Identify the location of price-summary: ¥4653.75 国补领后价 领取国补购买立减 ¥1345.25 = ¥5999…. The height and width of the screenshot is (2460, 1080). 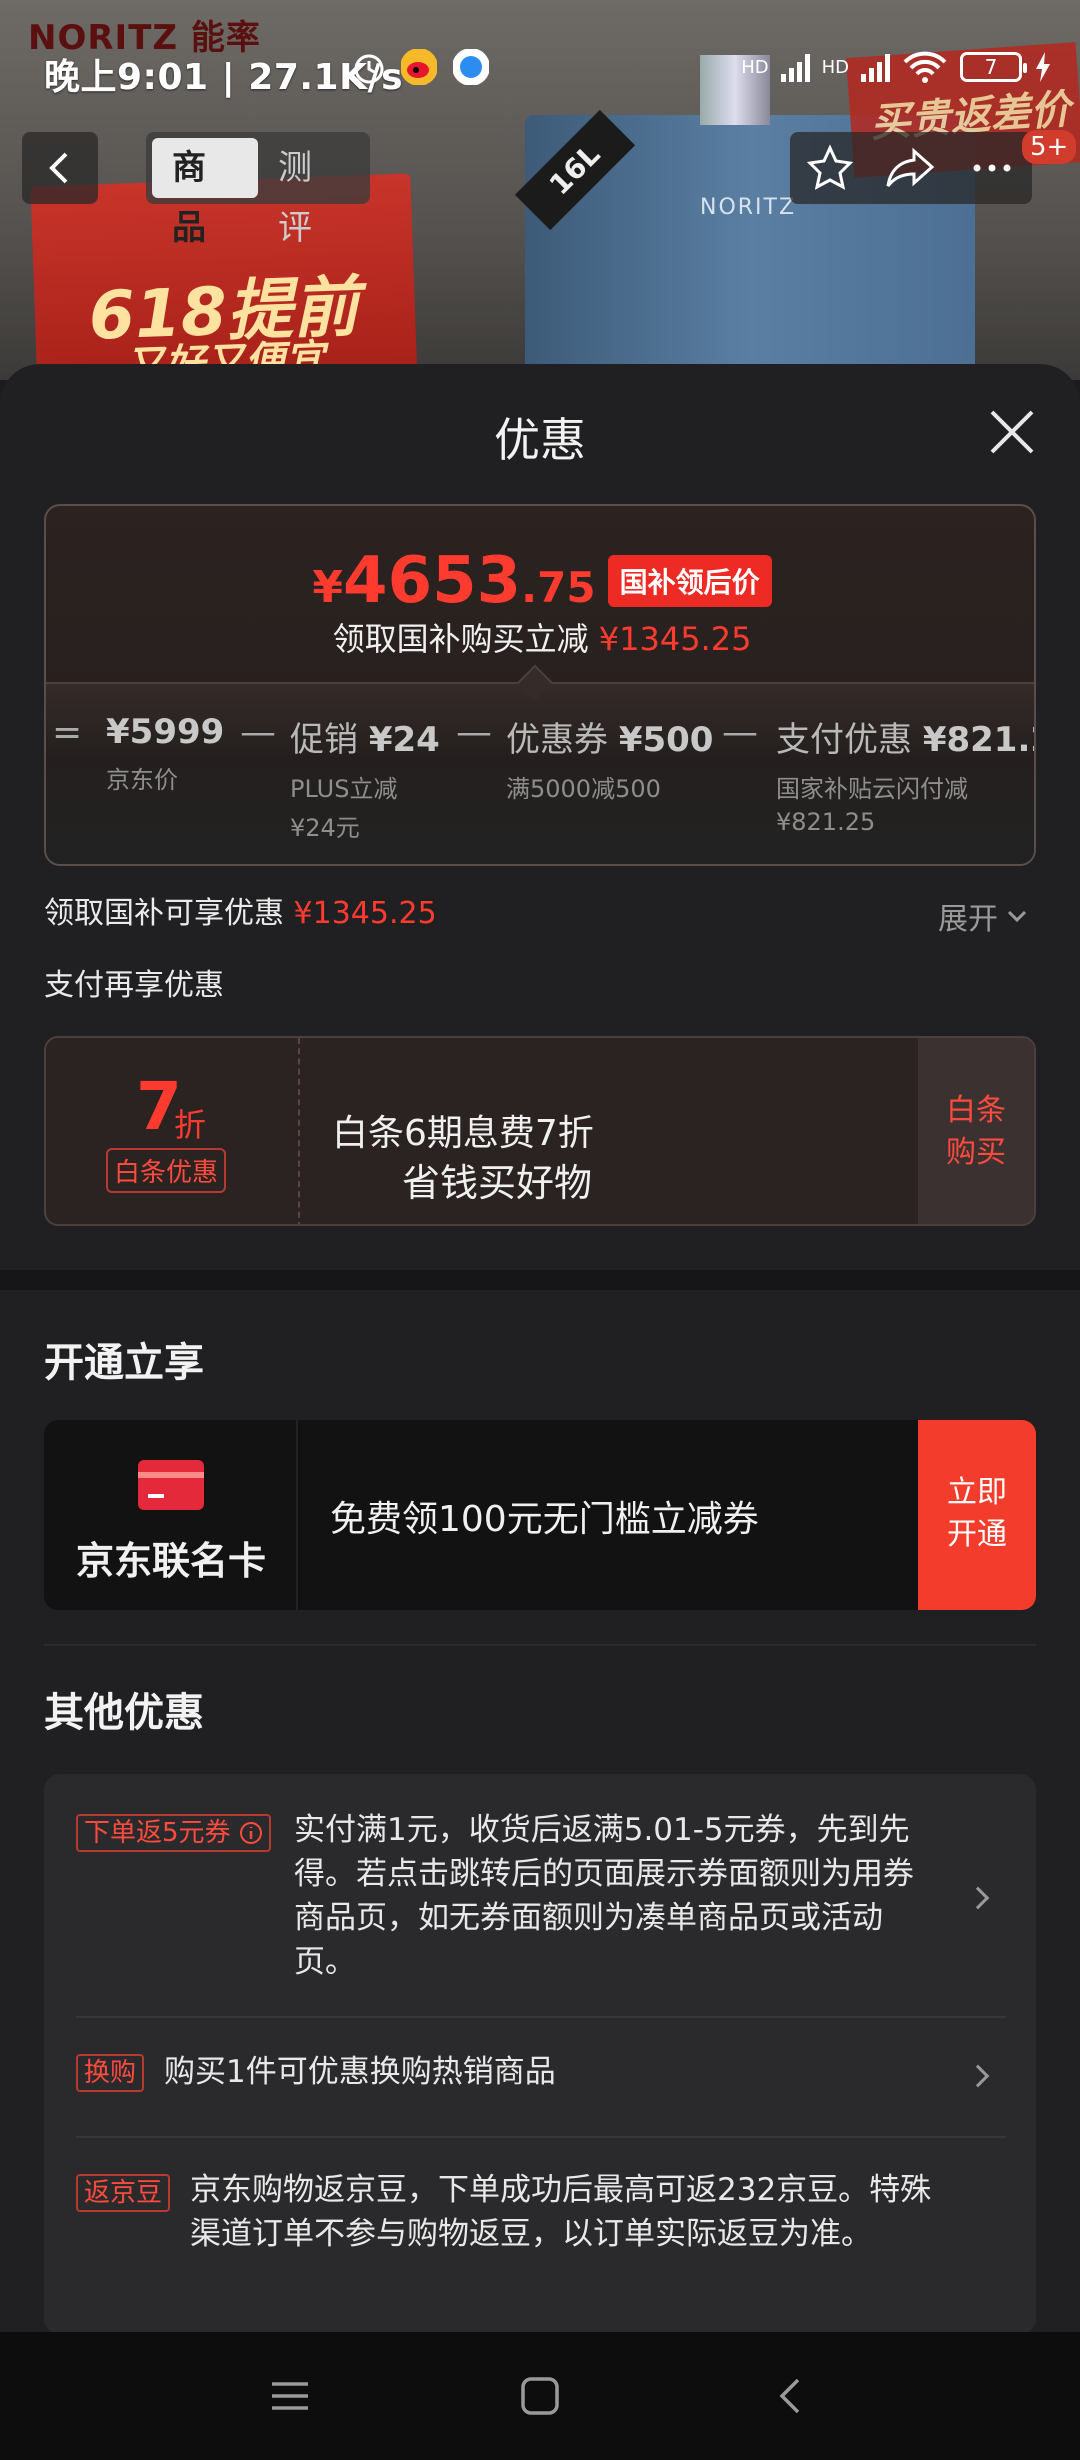
(540, 685).